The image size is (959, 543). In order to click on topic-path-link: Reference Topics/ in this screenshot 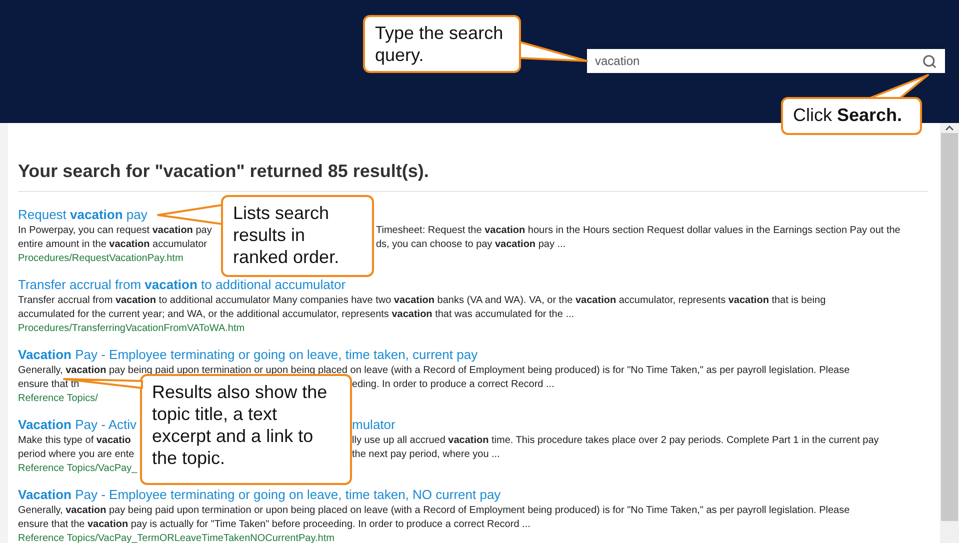, I will do `click(58, 399)`.